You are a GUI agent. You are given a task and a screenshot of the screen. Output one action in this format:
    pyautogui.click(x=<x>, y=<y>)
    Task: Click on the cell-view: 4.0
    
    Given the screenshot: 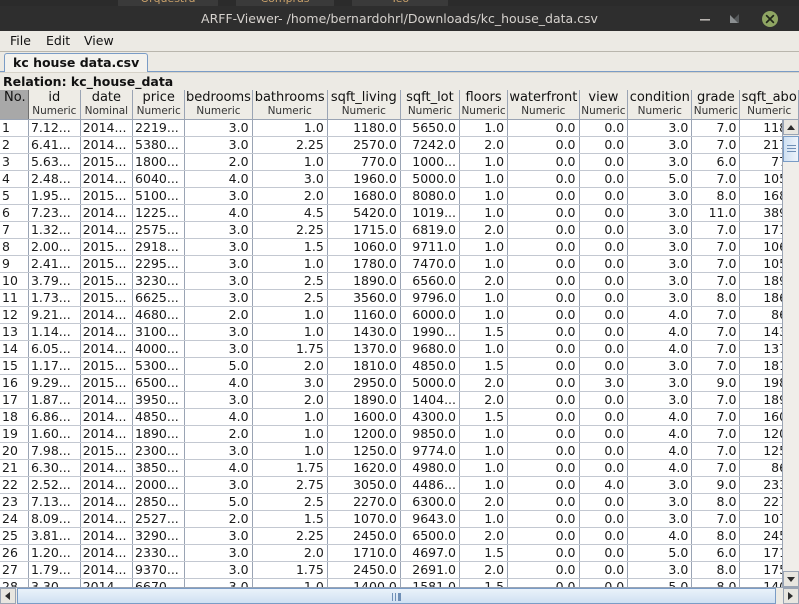 What is the action you would take?
    pyautogui.click(x=604, y=485)
    